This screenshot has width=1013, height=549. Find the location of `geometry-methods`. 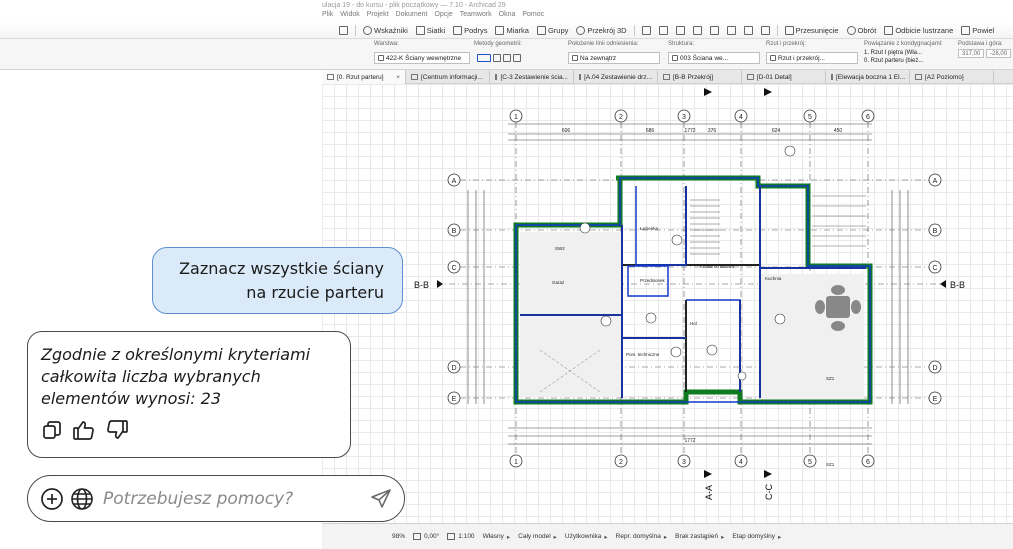

geometry-methods is located at coordinates (519, 58).